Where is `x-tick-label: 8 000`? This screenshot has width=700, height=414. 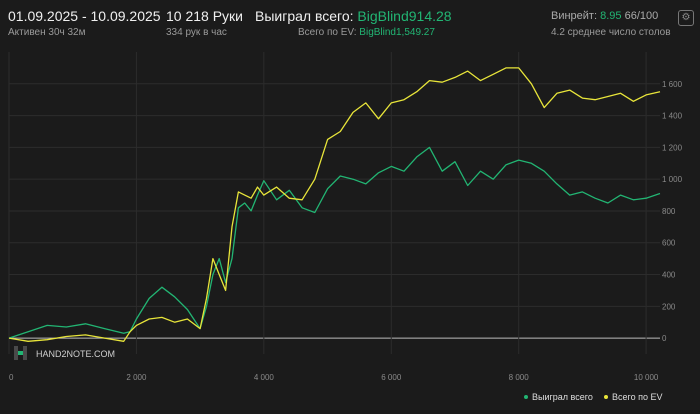
x-tick-label: 8 000 is located at coordinates (519, 377).